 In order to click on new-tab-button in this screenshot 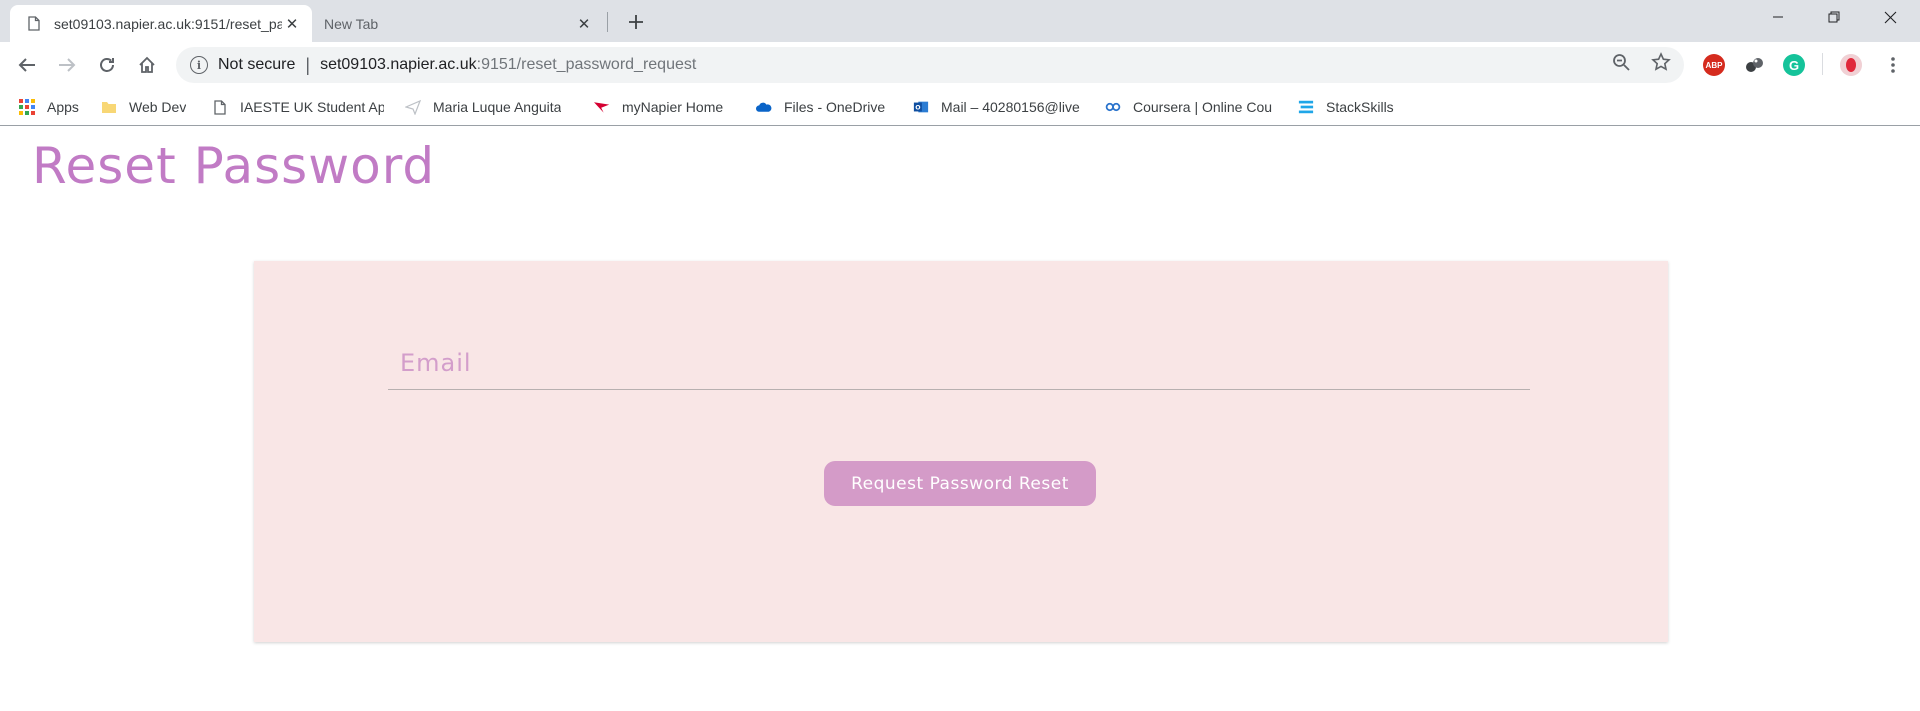, I will do `click(636, 22)`.